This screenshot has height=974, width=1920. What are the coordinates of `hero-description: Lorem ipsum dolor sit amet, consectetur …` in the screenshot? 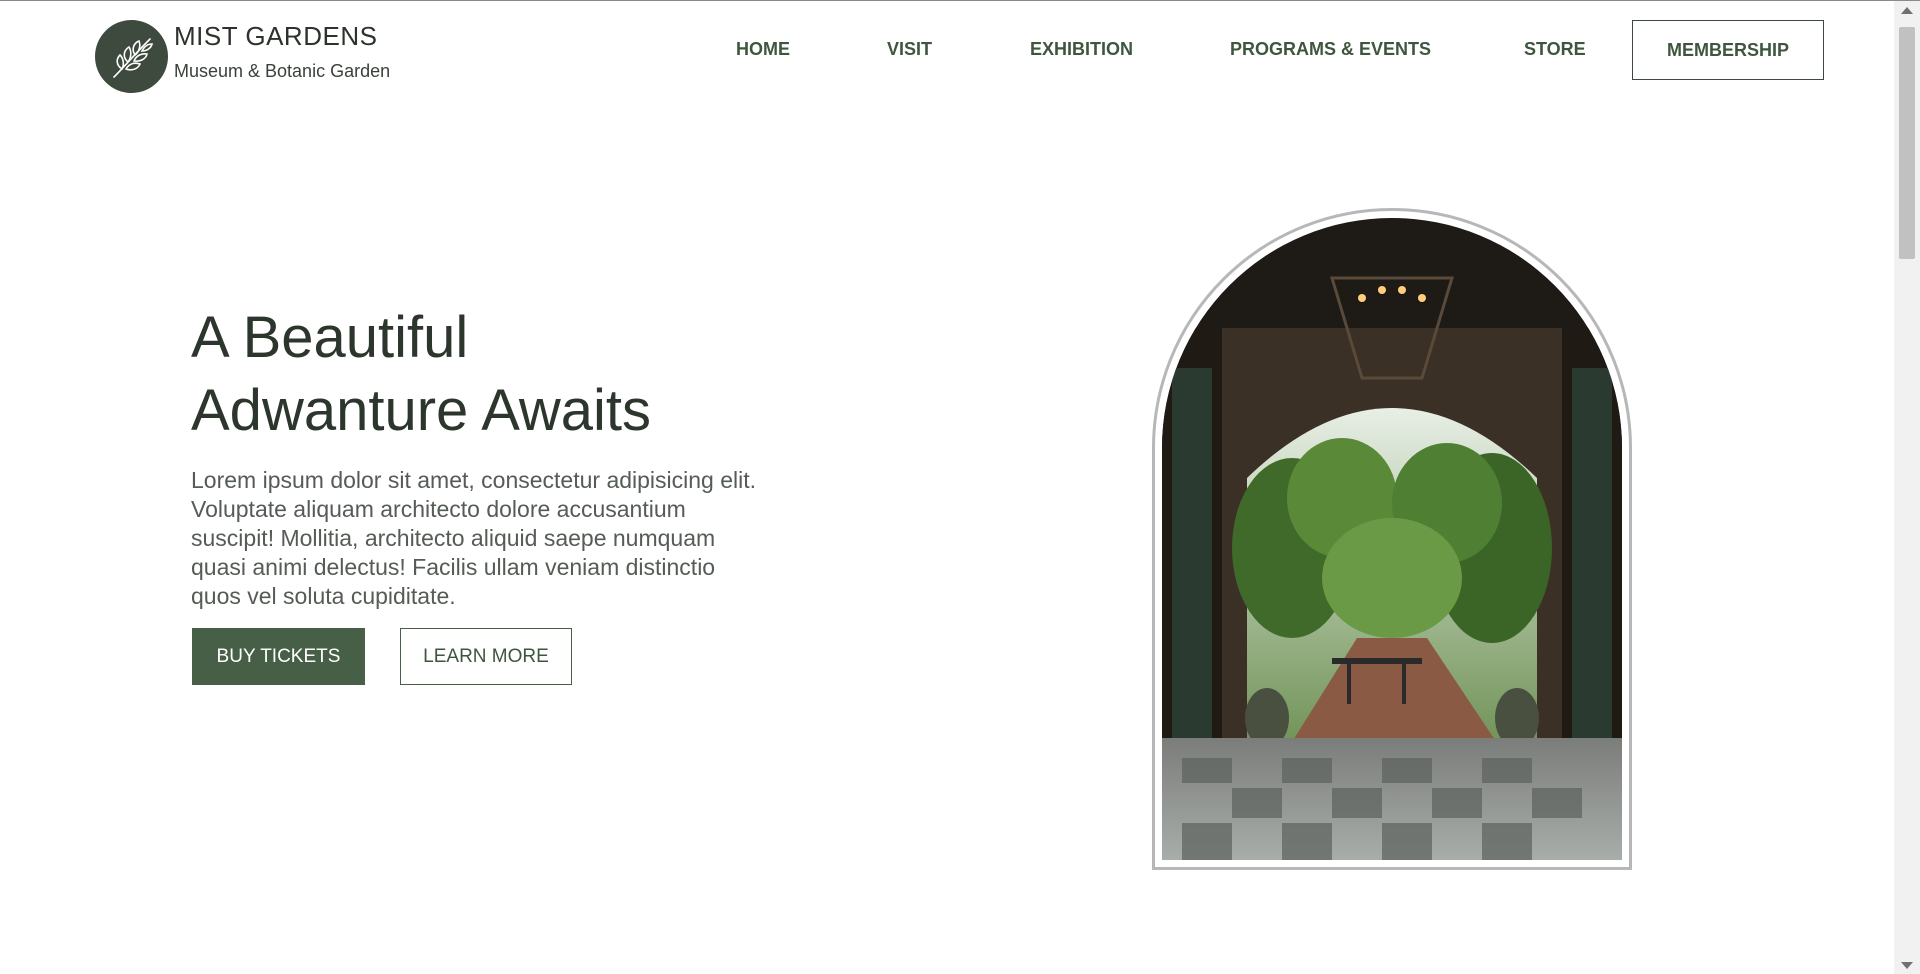 It's located at (474, 538).